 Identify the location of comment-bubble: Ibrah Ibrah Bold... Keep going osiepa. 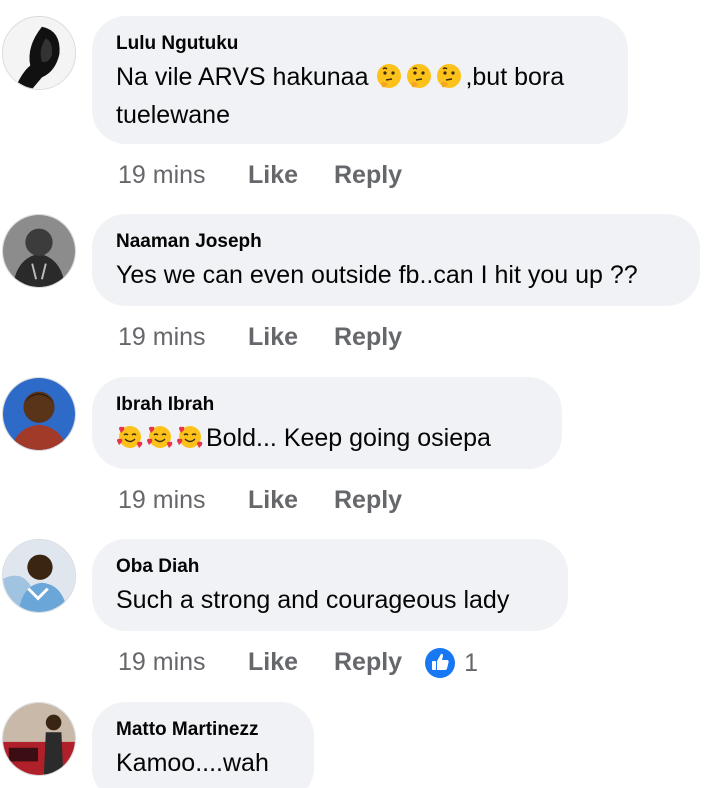
(327, 423).